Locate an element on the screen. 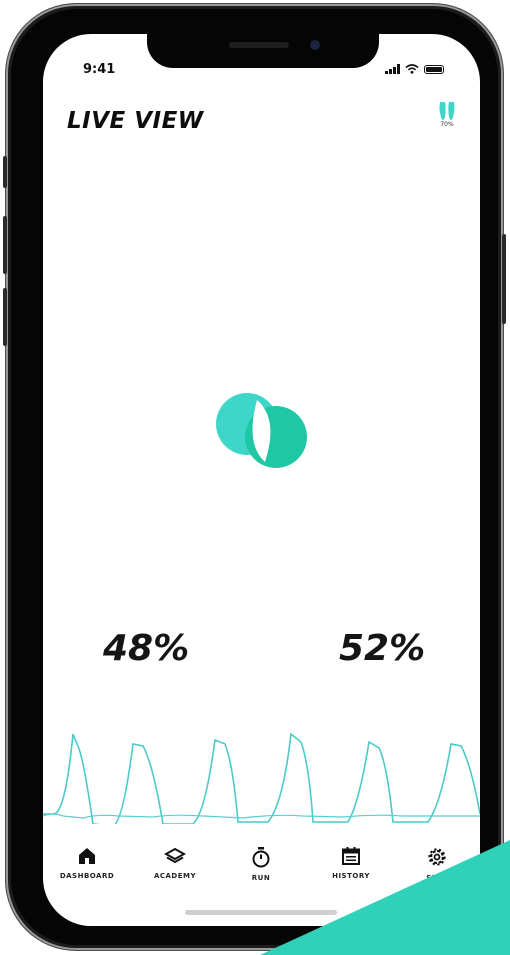  status-time: 9:41 is located at coordinates (99, 69).